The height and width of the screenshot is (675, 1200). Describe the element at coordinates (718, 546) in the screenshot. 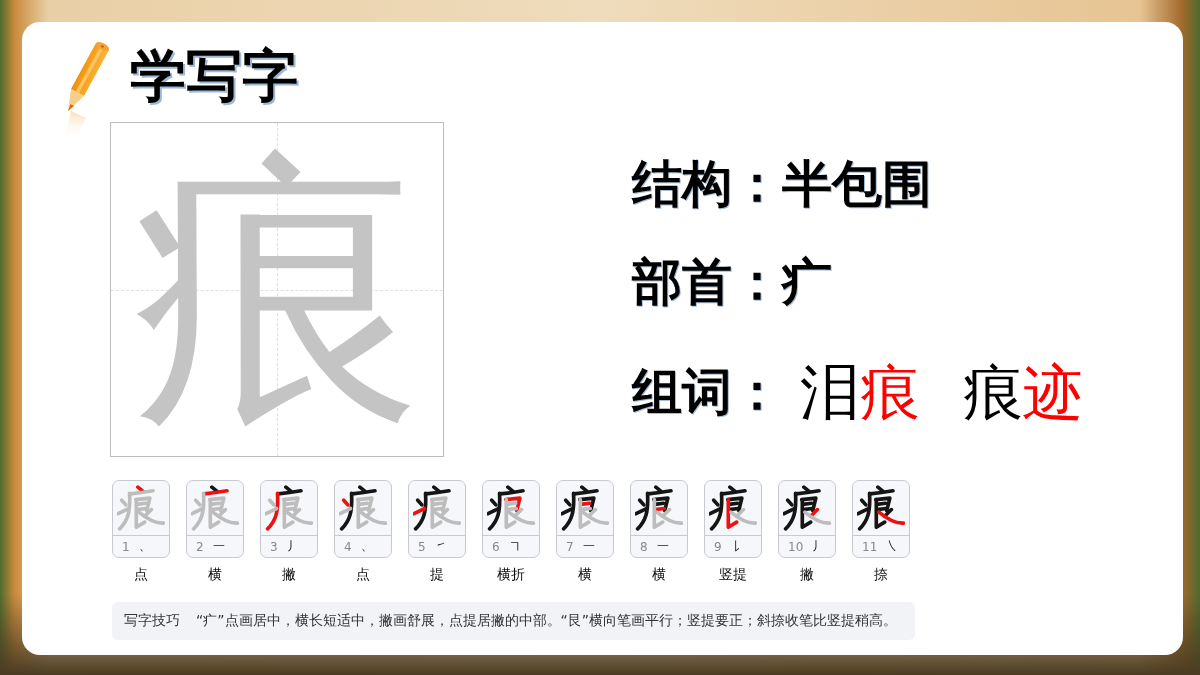

I see `stroke-number: 9` at that location.